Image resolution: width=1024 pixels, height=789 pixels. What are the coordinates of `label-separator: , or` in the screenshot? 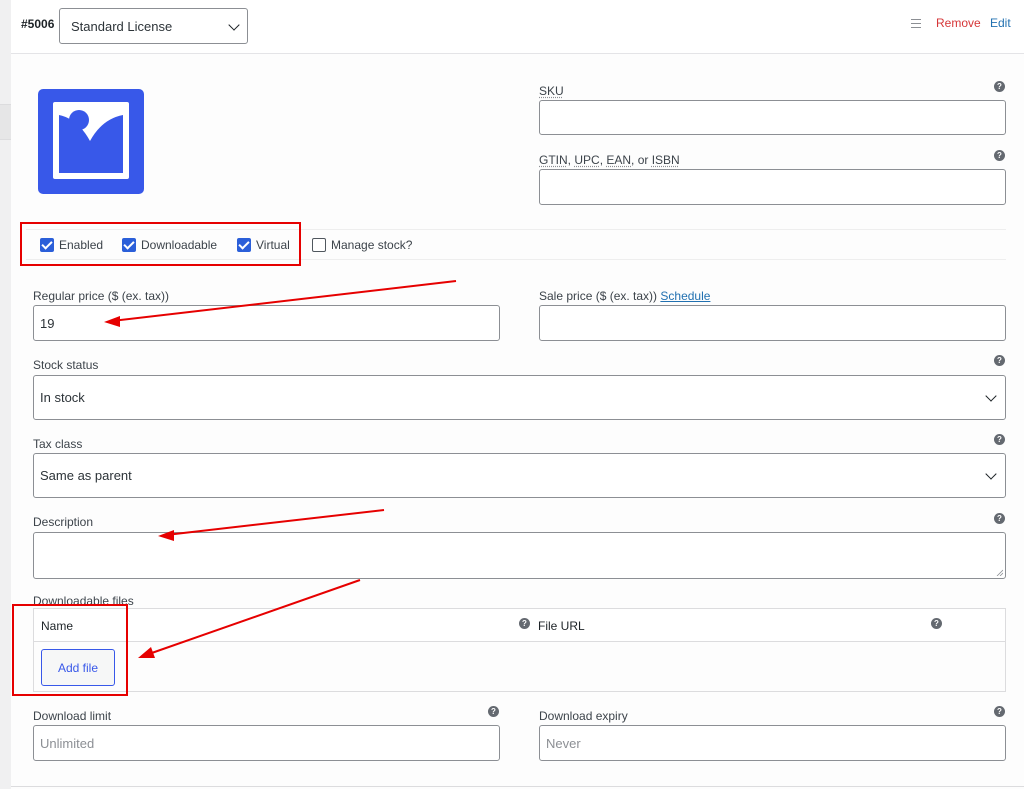 It's located at (641, 160).